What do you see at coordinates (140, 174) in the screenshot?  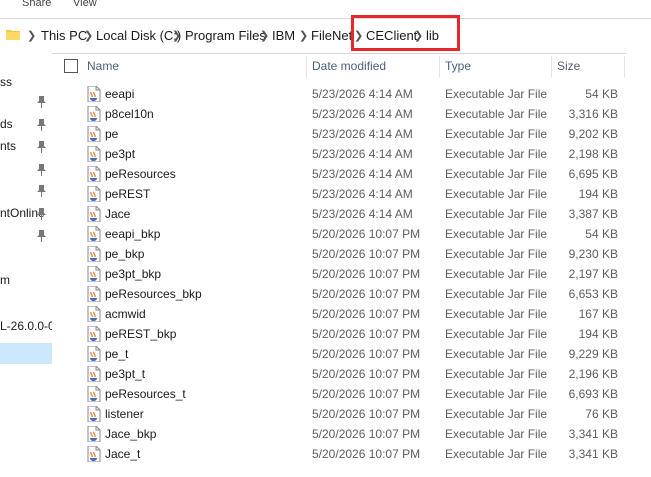 I see `file-name: peResources` at bounding box center [140, 174].